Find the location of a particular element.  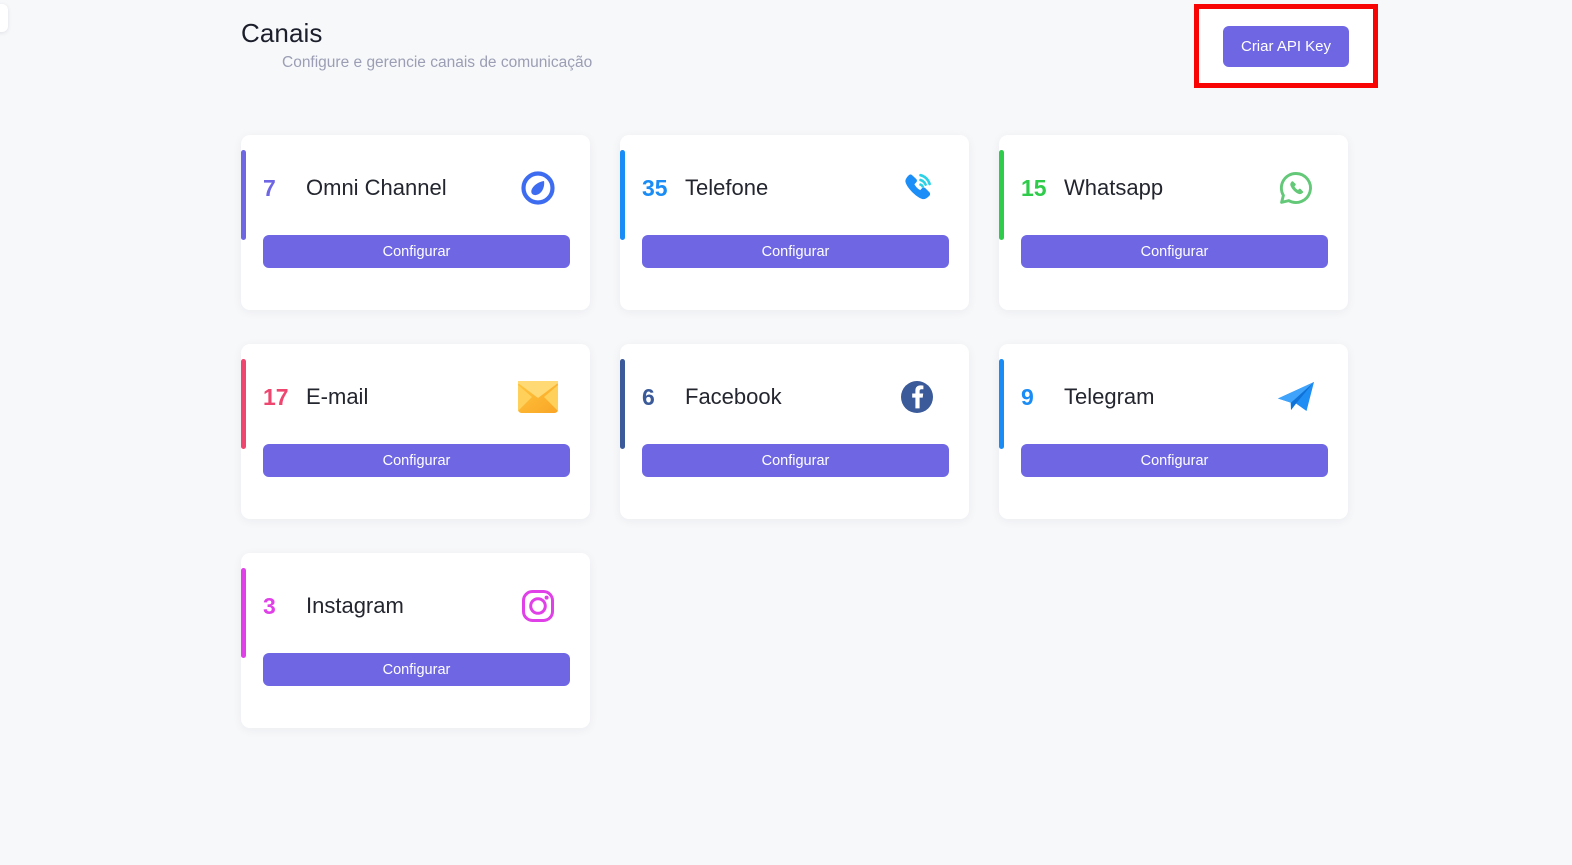

channel-card: 9 Telegram Configurar is located at coordinates (1173, 431).